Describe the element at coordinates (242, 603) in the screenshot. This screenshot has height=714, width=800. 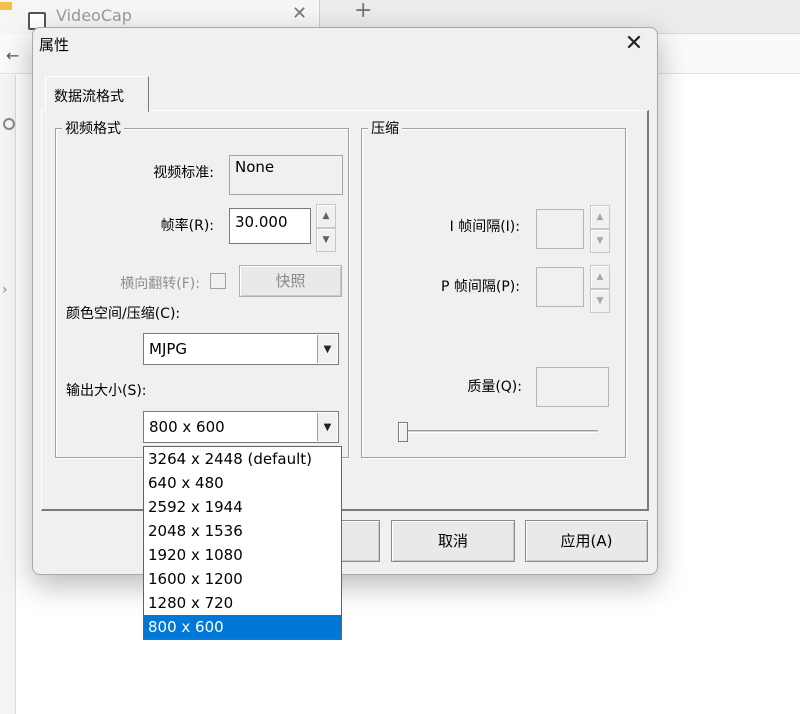
I see `dropdown-option: 1280 x 720` at that location.